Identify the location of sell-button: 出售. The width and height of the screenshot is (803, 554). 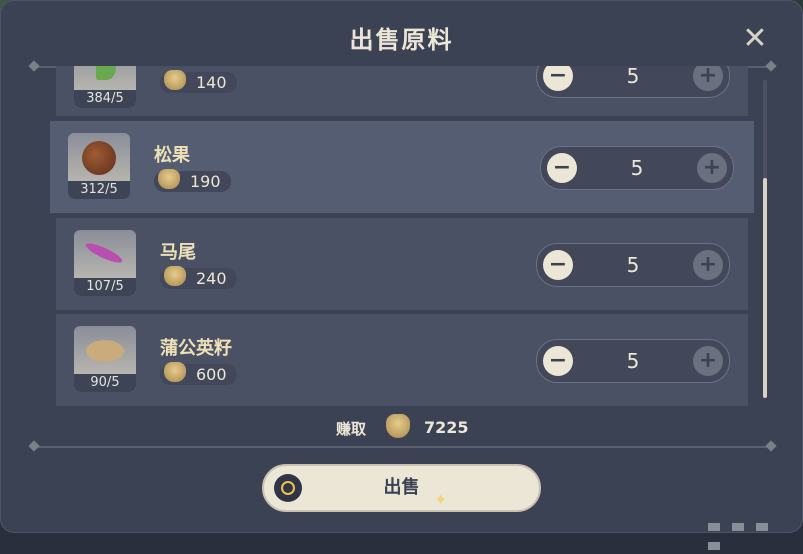
(401, 488).